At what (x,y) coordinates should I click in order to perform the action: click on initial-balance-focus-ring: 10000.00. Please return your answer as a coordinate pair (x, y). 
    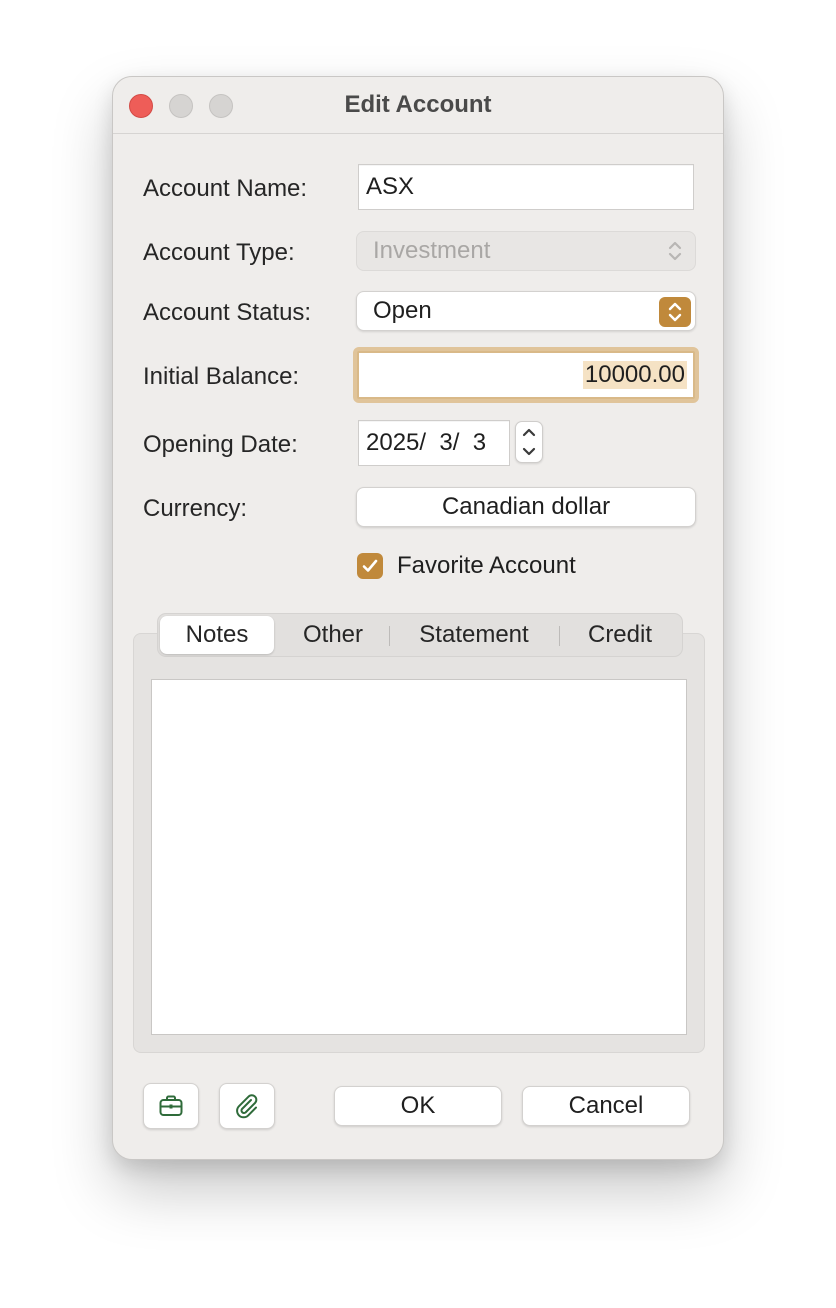
    Looking at the image, I should click on (526, 375).